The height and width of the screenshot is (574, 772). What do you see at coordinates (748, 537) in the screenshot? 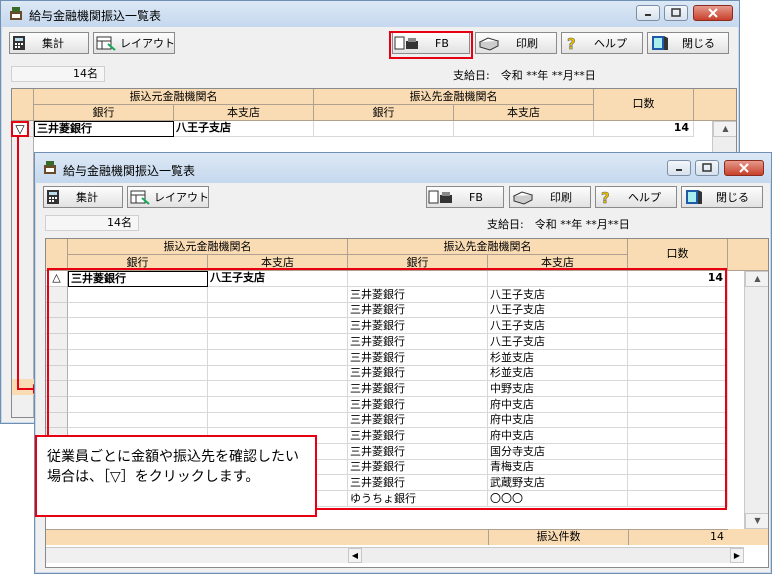
I see `footer-filler` at bounding box center [748, 537].